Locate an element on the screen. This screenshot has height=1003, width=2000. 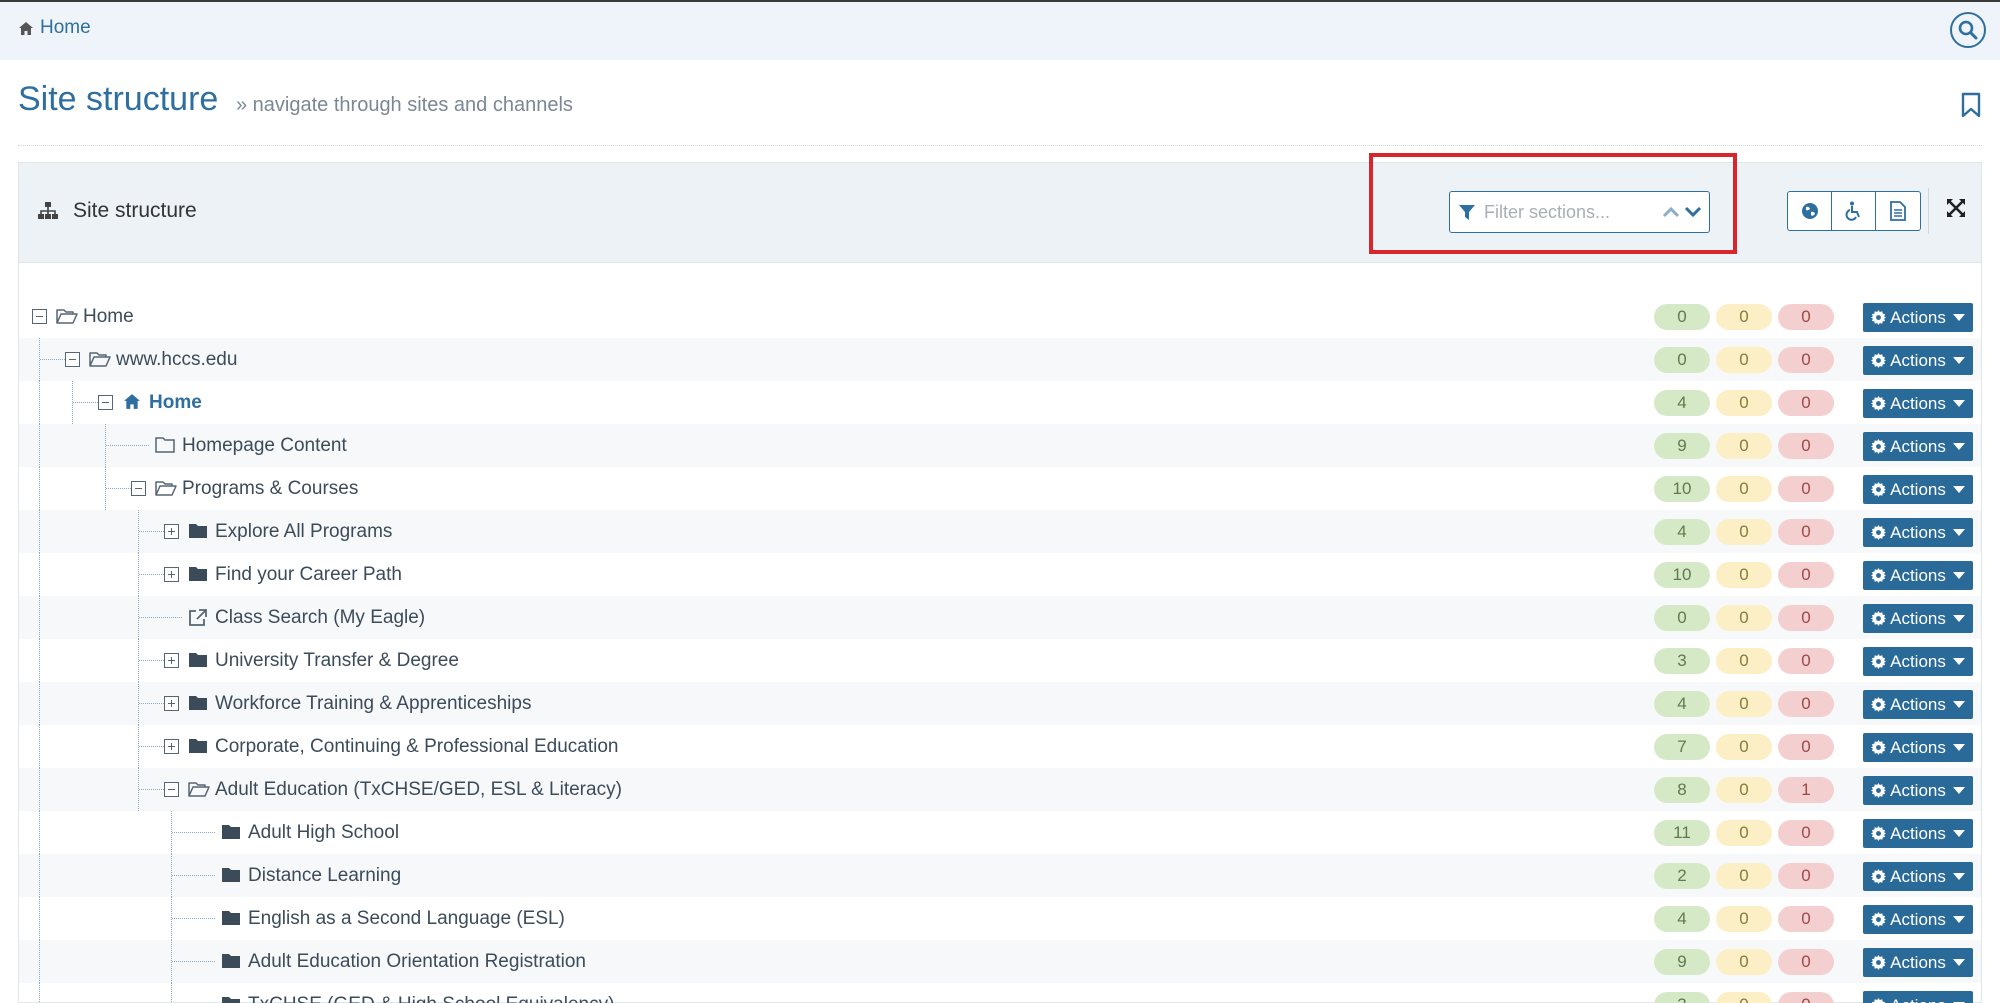
tree-connector is located at coordinates (151, 660).